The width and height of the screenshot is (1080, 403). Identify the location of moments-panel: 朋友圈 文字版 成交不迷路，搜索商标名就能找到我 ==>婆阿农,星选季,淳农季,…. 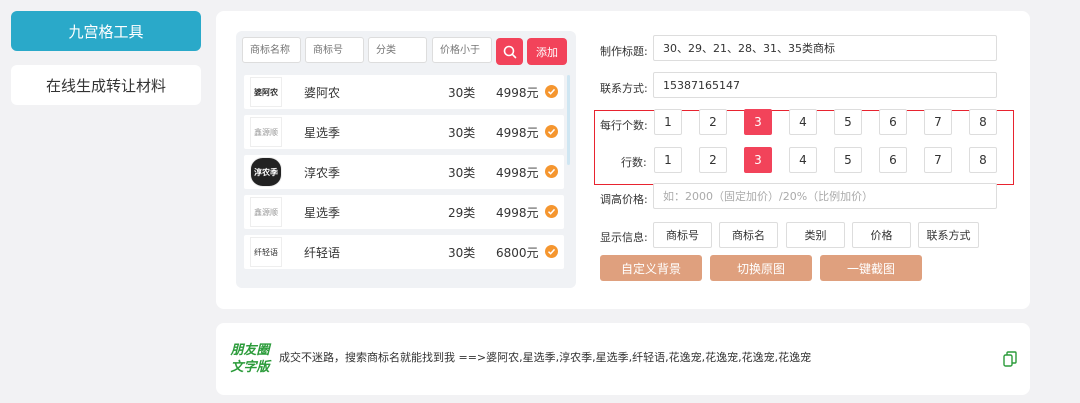
(623, 359).